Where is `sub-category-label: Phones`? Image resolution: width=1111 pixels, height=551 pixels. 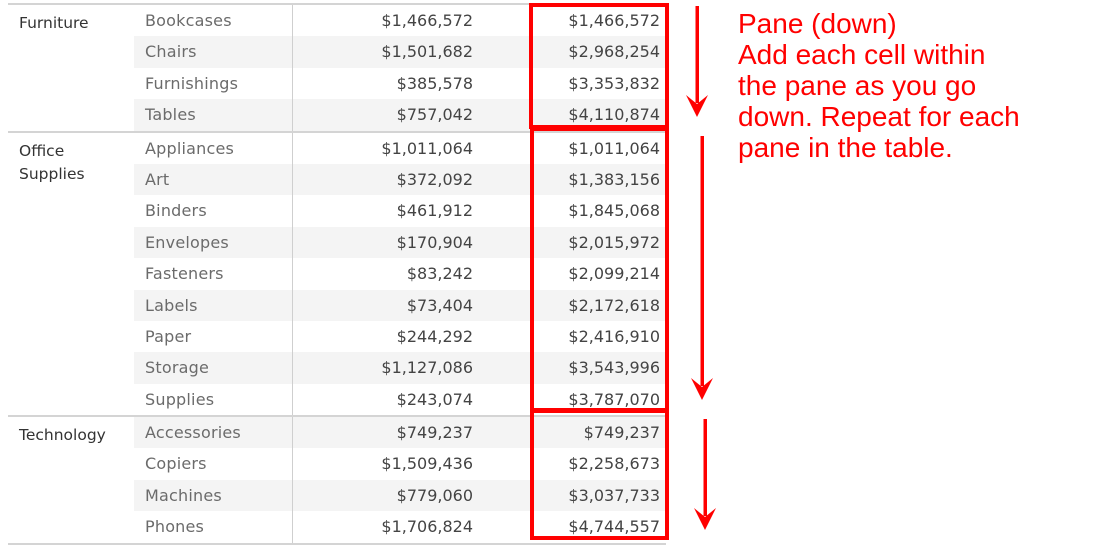 sub-category-label: Phones is located at coordinates (174, 526).